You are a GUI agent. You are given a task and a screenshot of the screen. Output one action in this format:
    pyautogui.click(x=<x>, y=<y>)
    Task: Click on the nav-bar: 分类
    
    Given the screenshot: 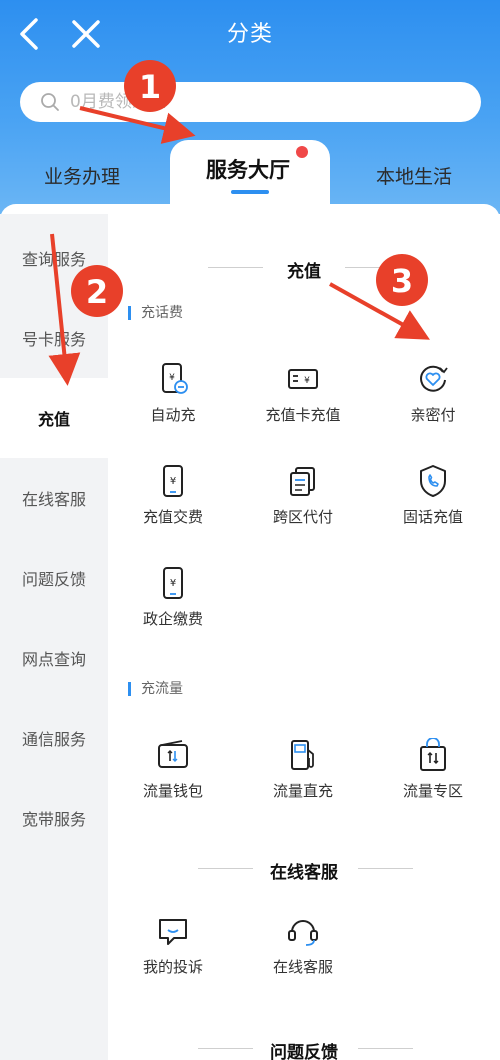 What is the action you would take?
    pyautogui.click(x=250, y=33)
    